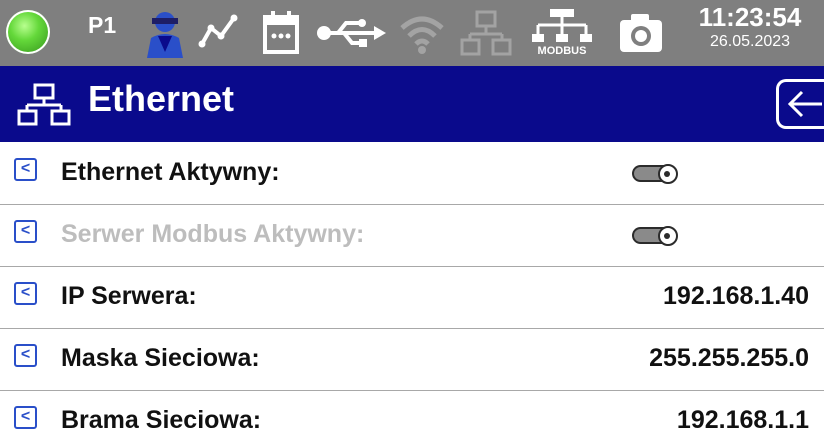 This screenshot has height=441, width=824. Describe the element at coordinates (28, 32) in the screenshot. I see `status-led-icon` at that location.